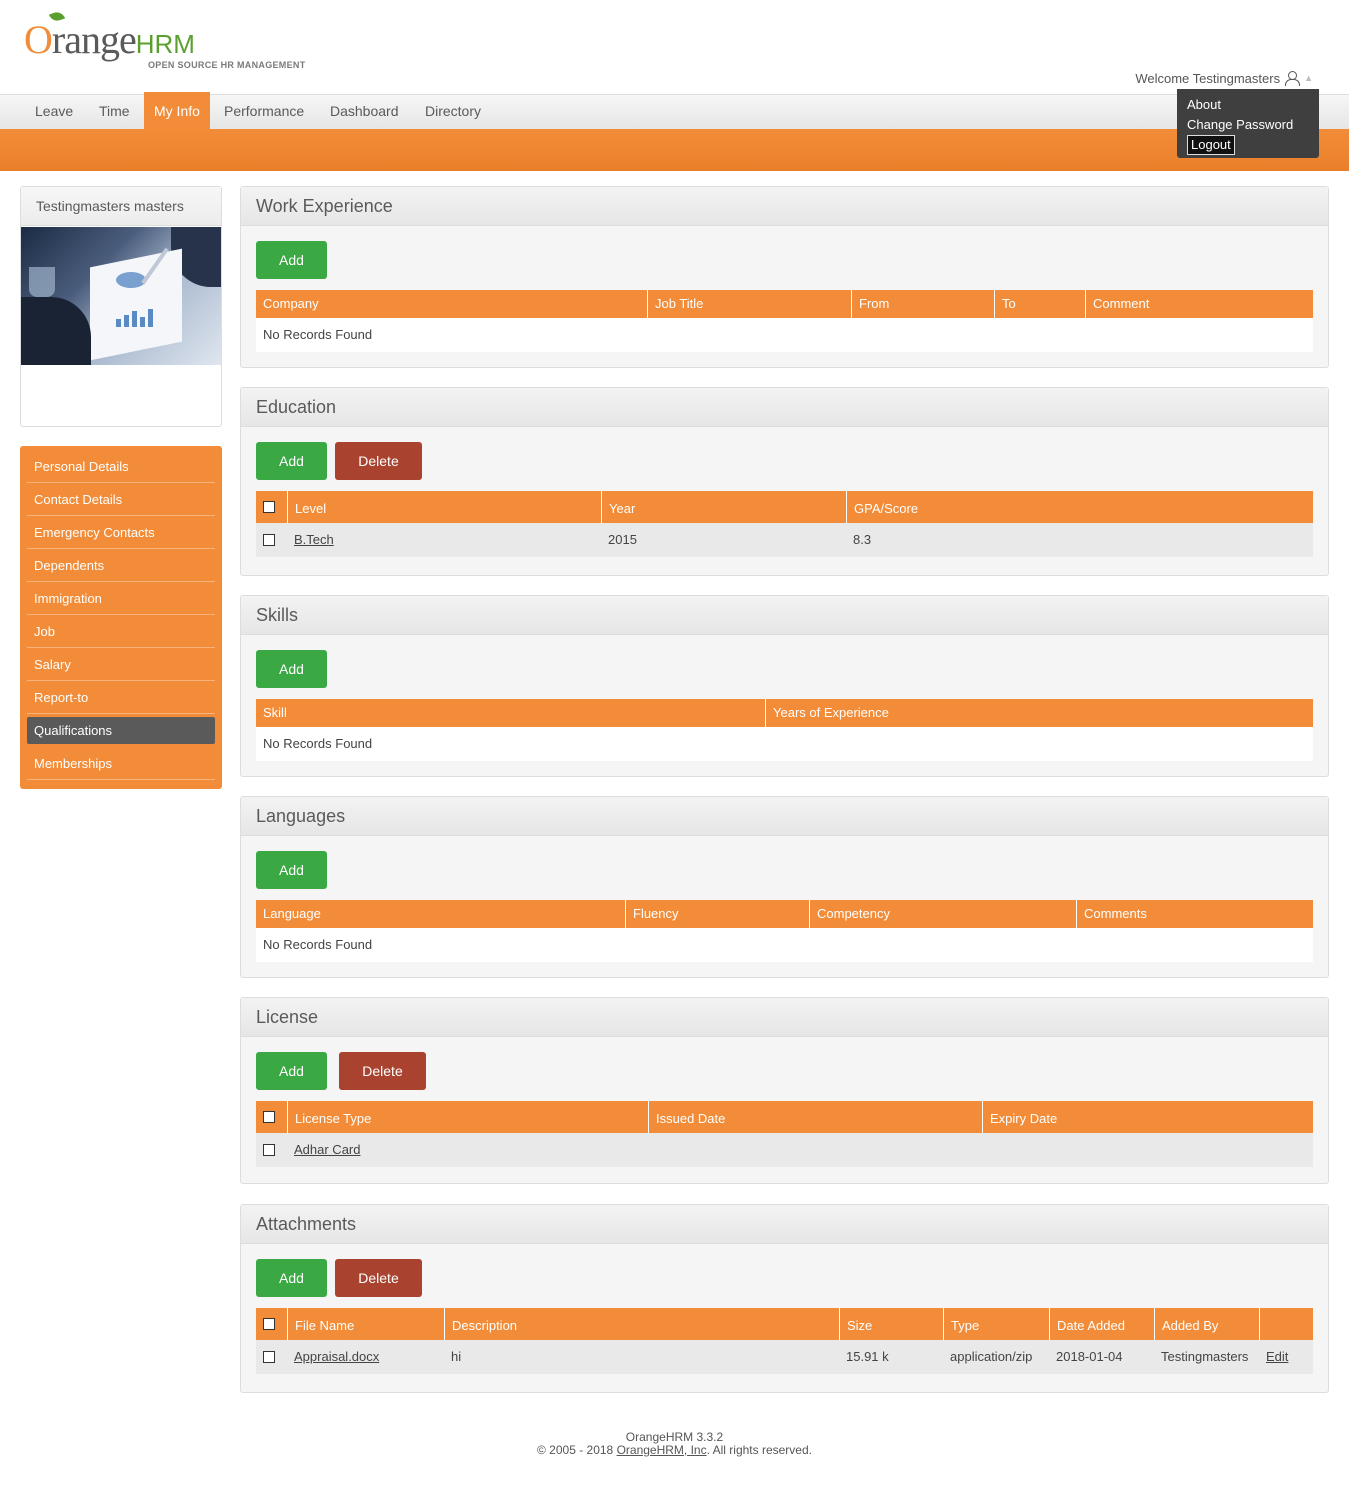 Image resolution: width=1349 pixels, height=1486 pixels. What do you see at coordinates (364, 111) in the screenshot?
I see `tab-dashboard: Dashboard` at bounding box center [364, 111].